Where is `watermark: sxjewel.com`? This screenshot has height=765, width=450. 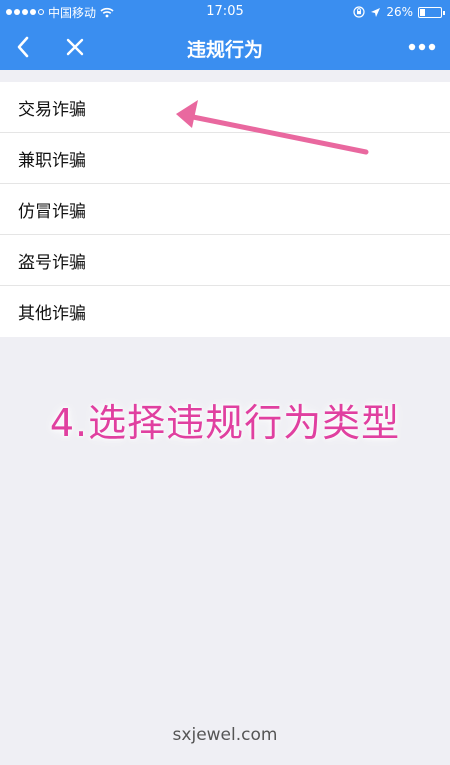
watermark: sxjewel.com is located at coordinates (225, 735).